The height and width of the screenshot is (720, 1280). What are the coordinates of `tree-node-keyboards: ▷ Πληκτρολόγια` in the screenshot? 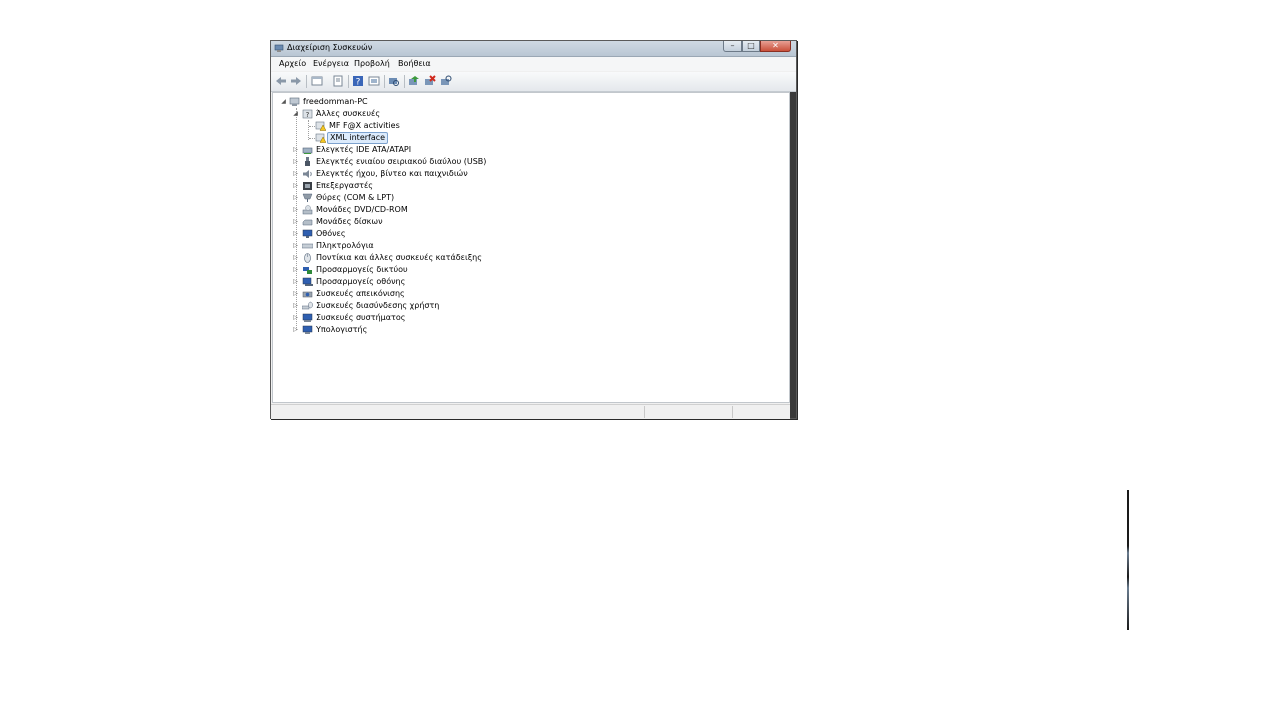 It's located at (423, 246).